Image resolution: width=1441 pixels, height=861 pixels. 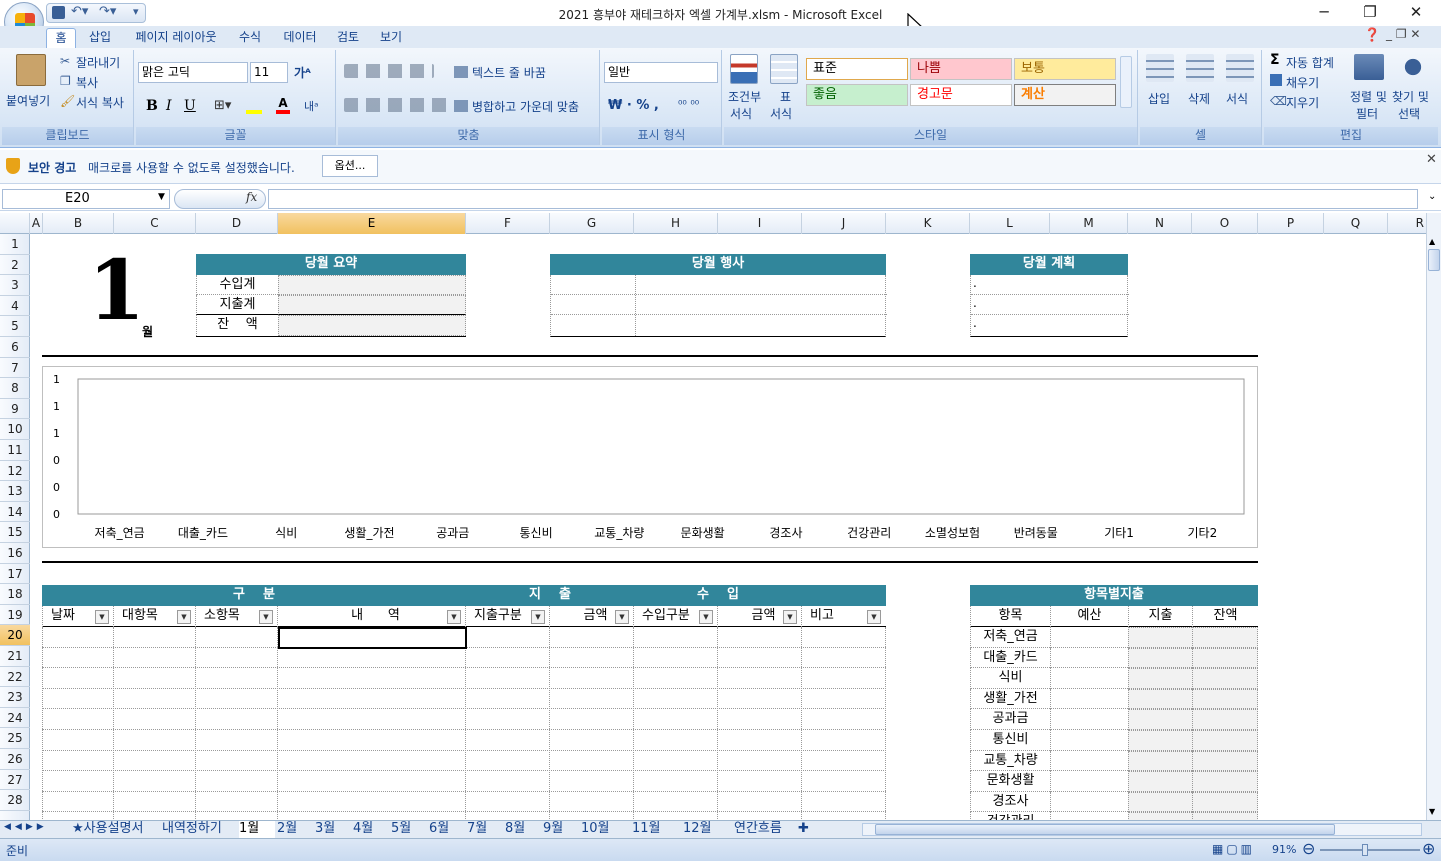 I want to click on row-header: 24, so click(x=15, y=718).